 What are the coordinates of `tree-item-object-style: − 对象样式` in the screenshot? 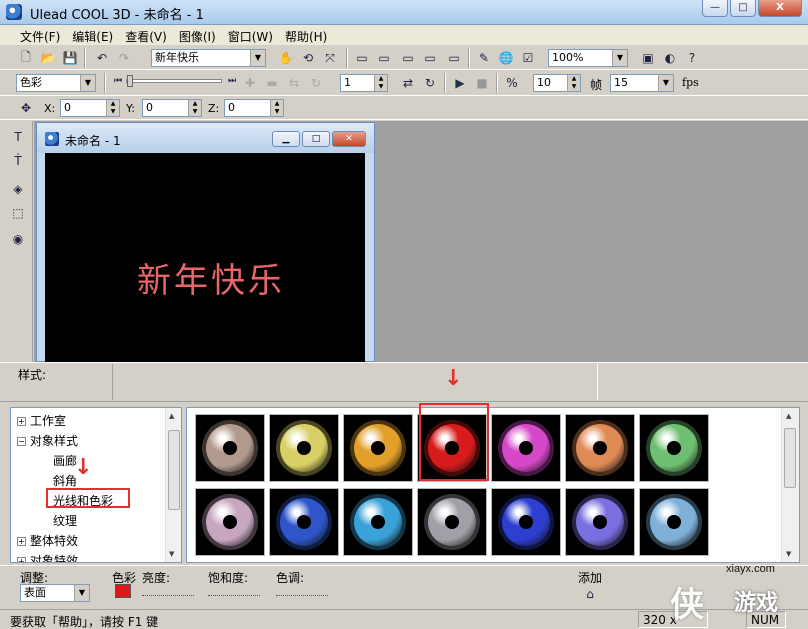 It's located at (47, 440).